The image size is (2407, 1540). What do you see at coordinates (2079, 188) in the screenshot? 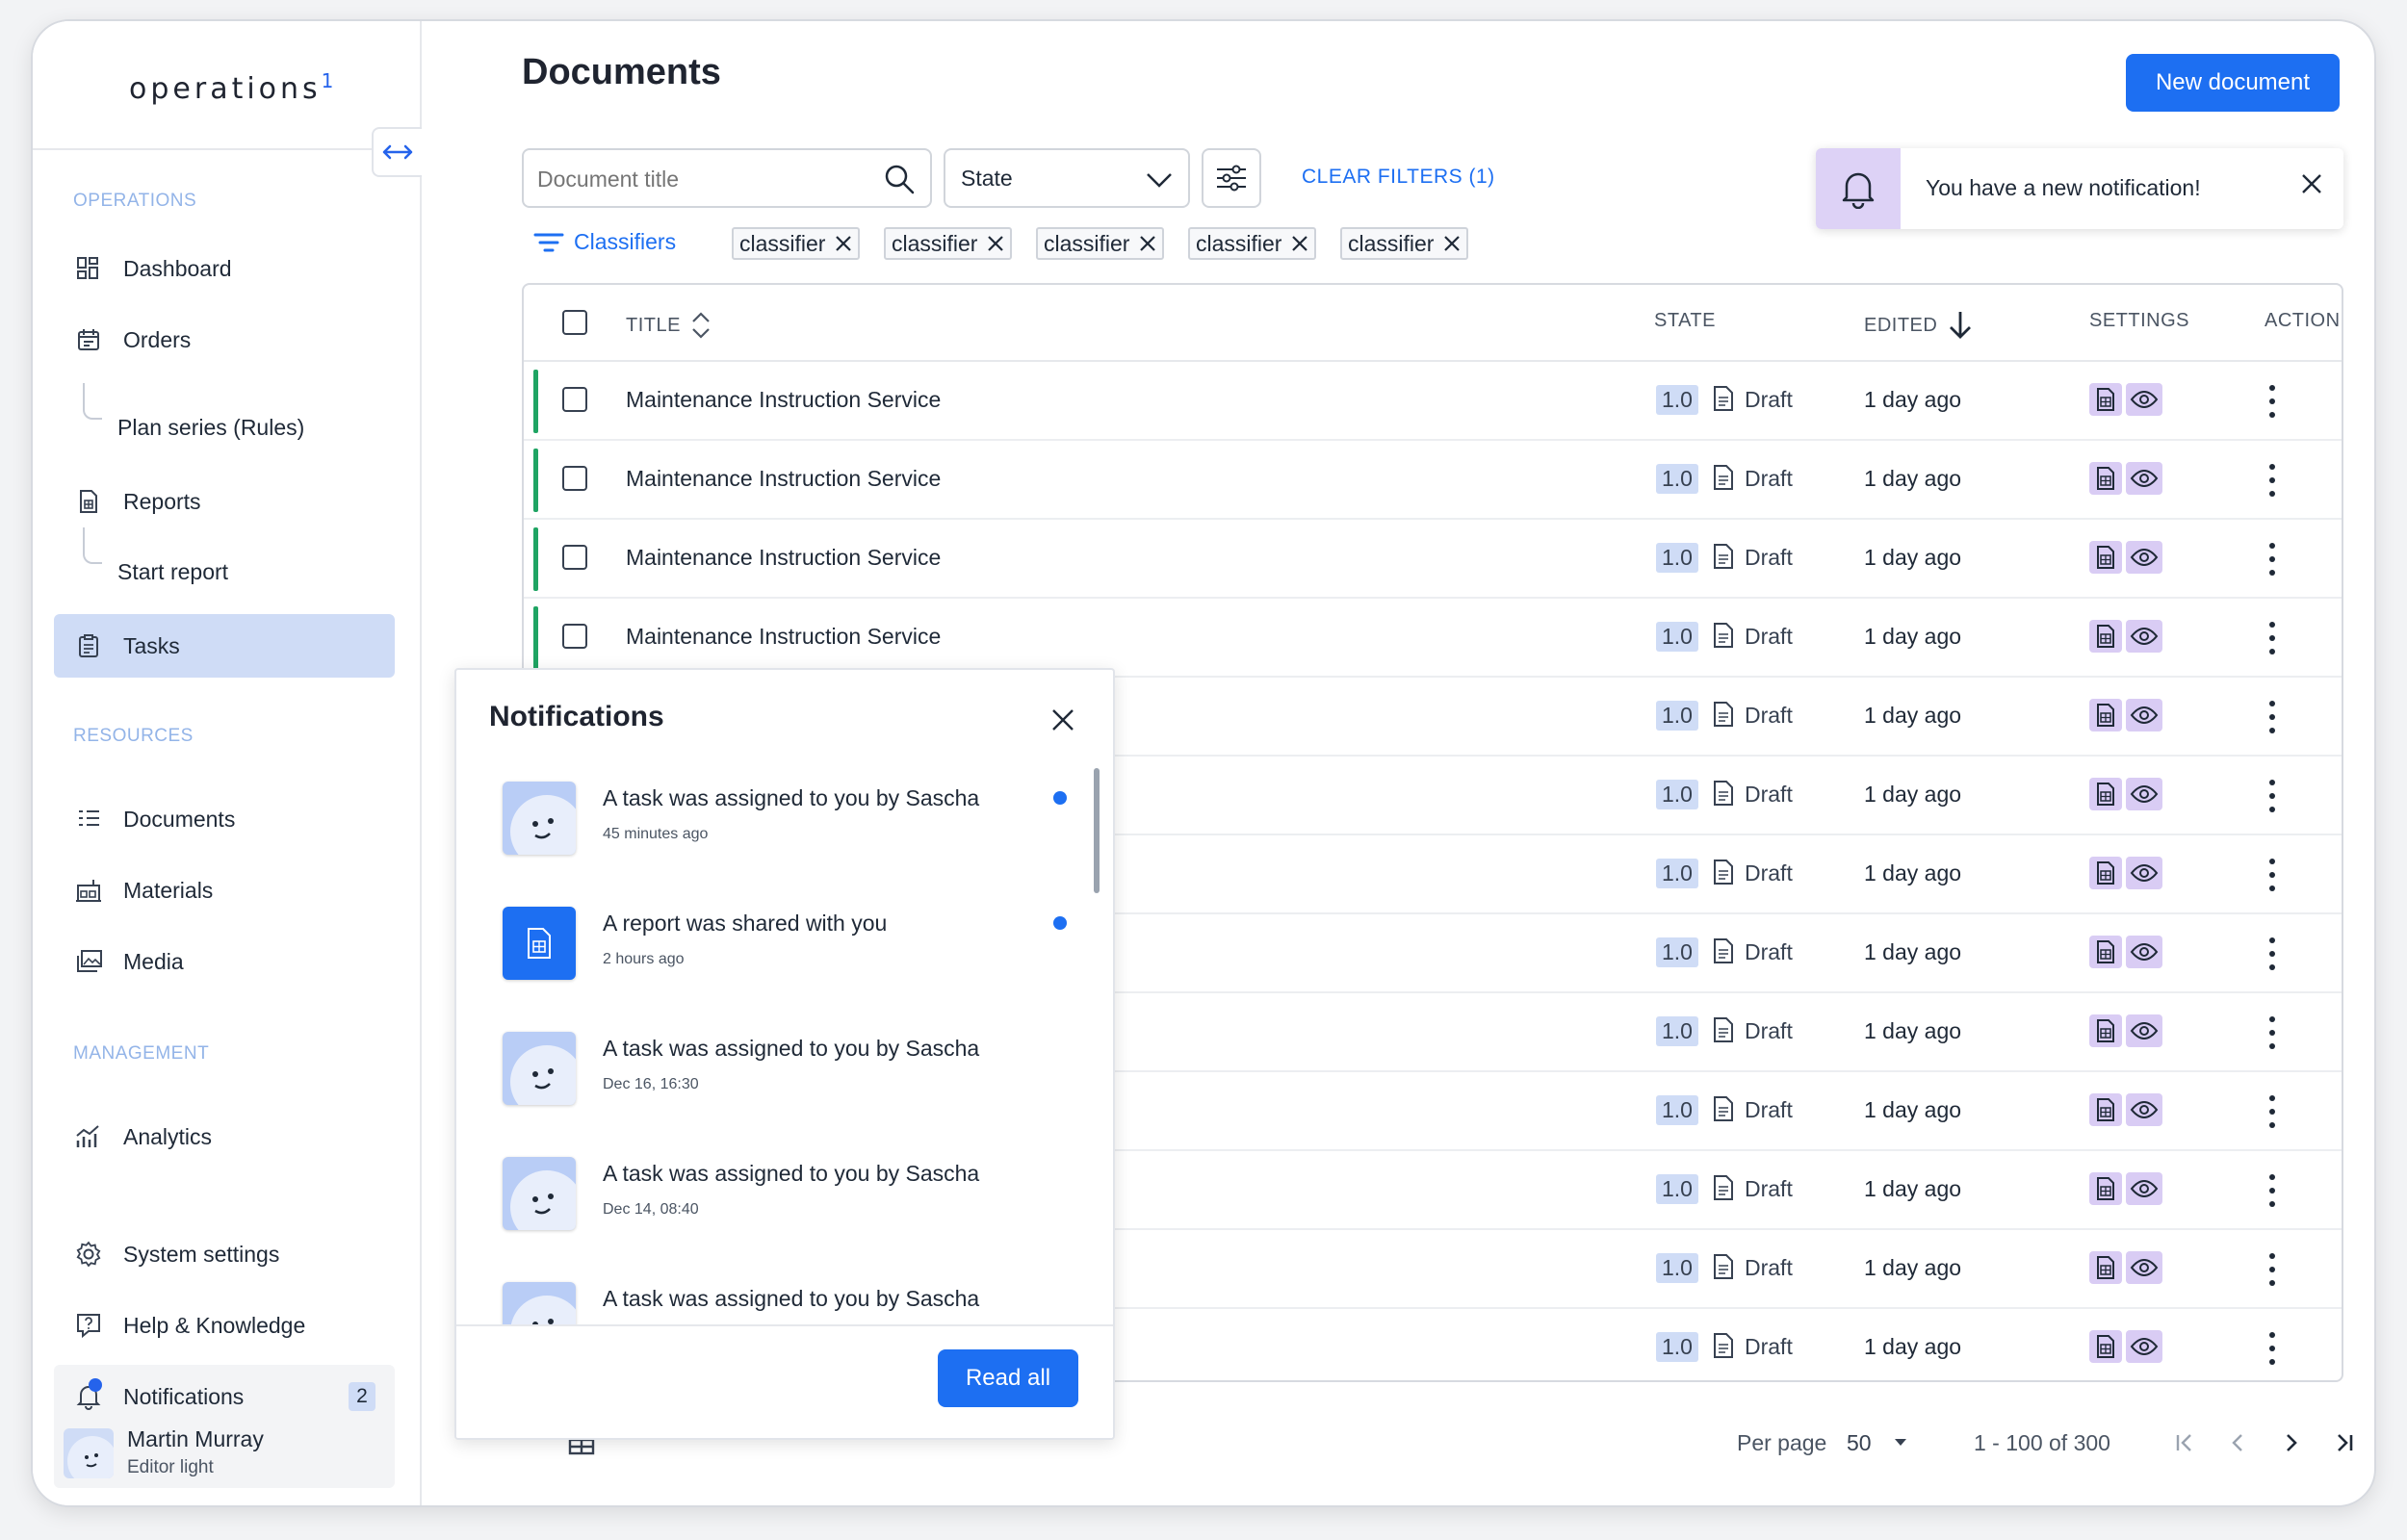
I see `notification-toast: You have a new notification!` at bounding box center [2079, 188].